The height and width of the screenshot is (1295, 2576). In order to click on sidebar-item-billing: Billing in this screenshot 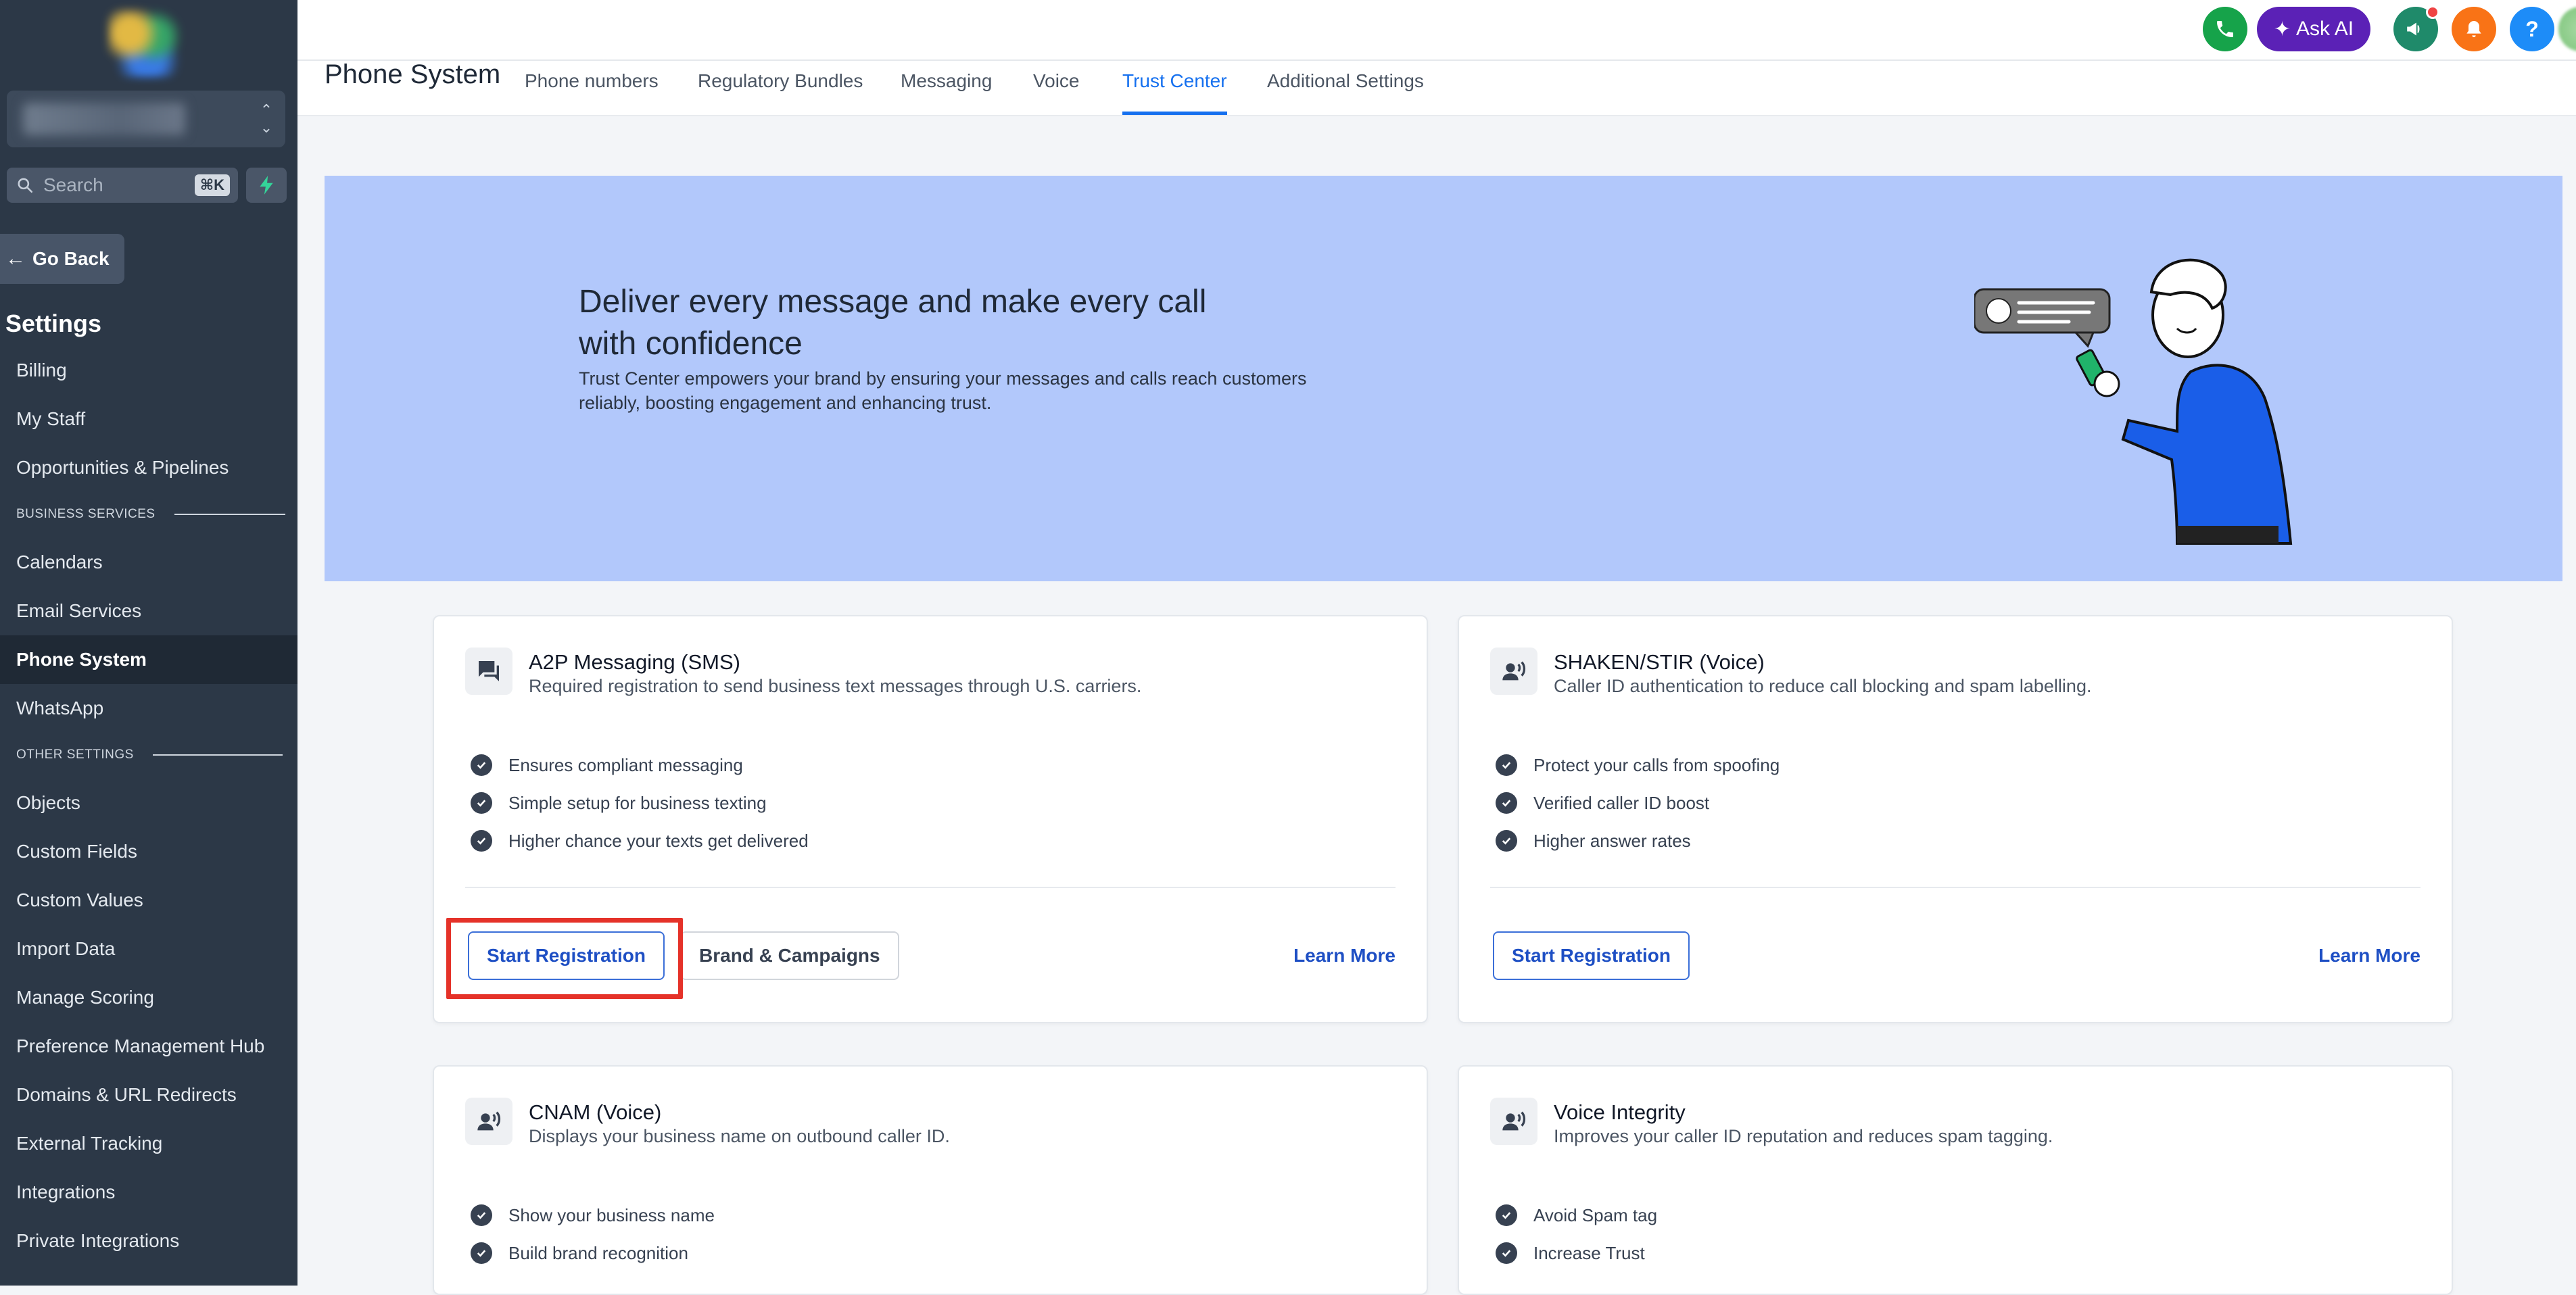, I will do `click(148, 371)`.